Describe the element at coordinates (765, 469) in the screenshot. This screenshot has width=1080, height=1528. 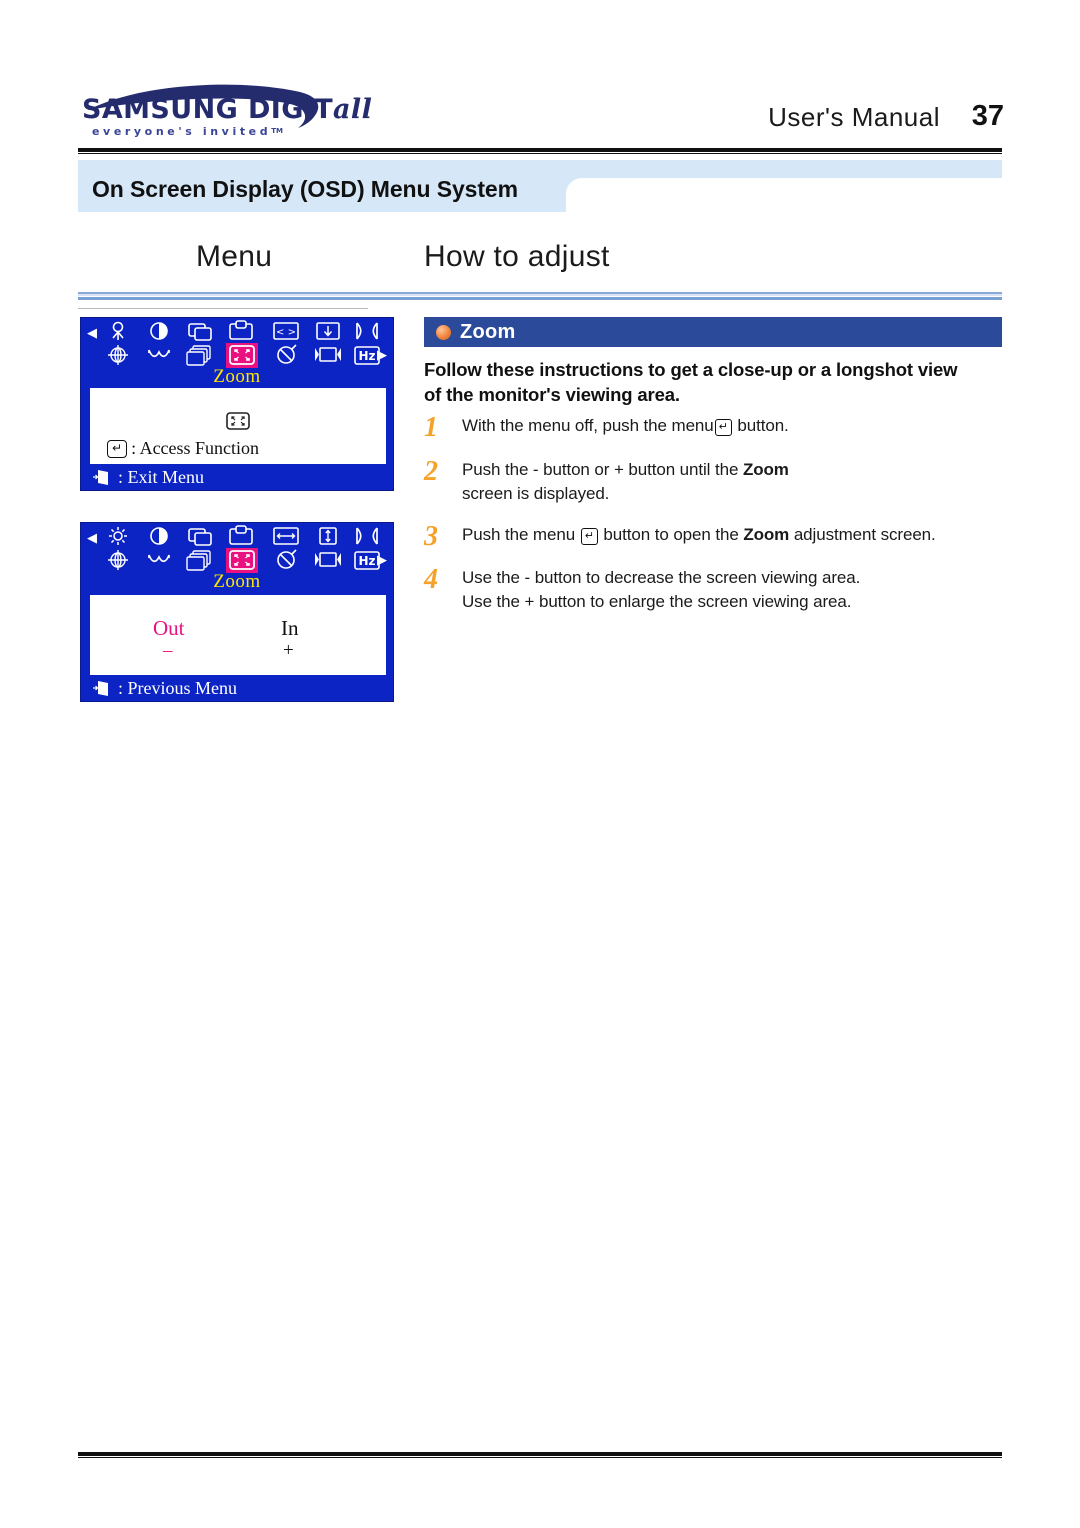
I see `step2-bold: Zoom` at that location.